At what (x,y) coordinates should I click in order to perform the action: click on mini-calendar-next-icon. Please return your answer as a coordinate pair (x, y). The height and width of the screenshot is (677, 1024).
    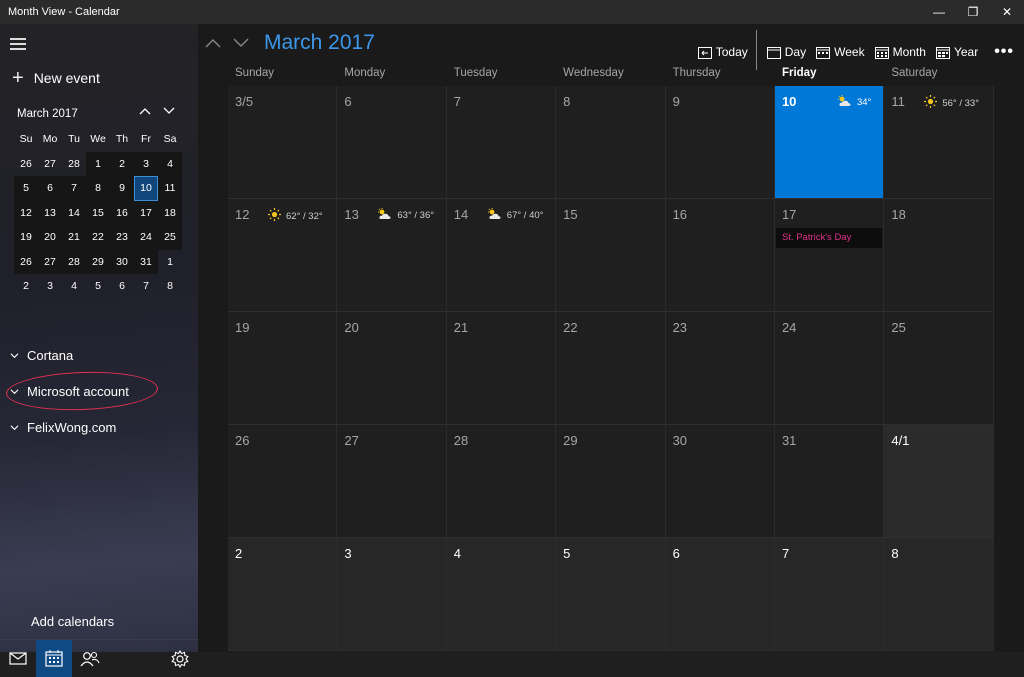
    Looking at the image, I should click on (169, 111).